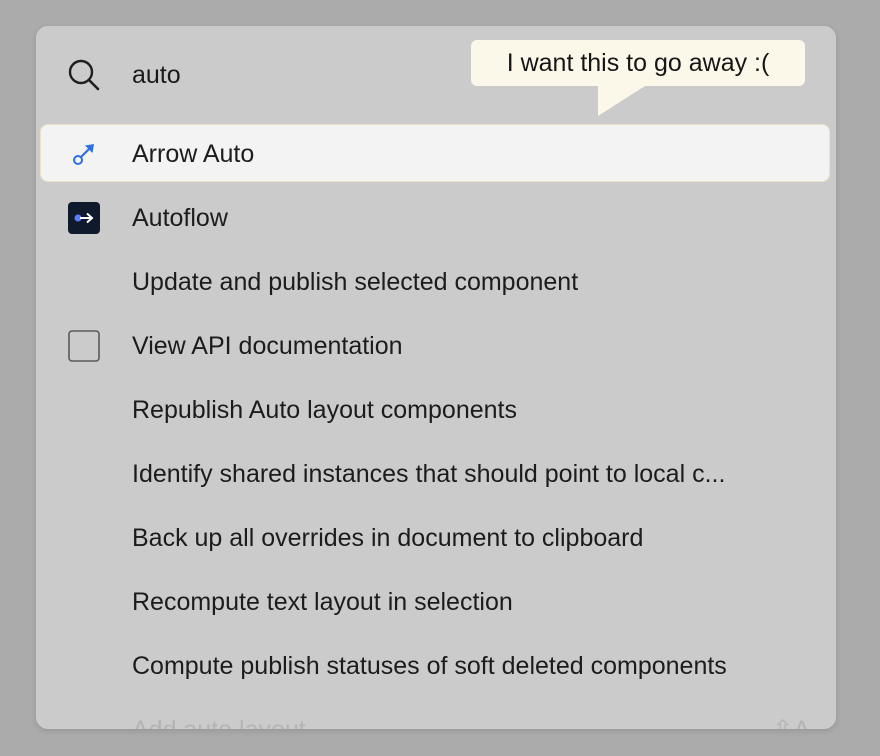  Describe the element at coordinates (84, 154) in the screenshot. I see `arrow-auto-icon` at that location.